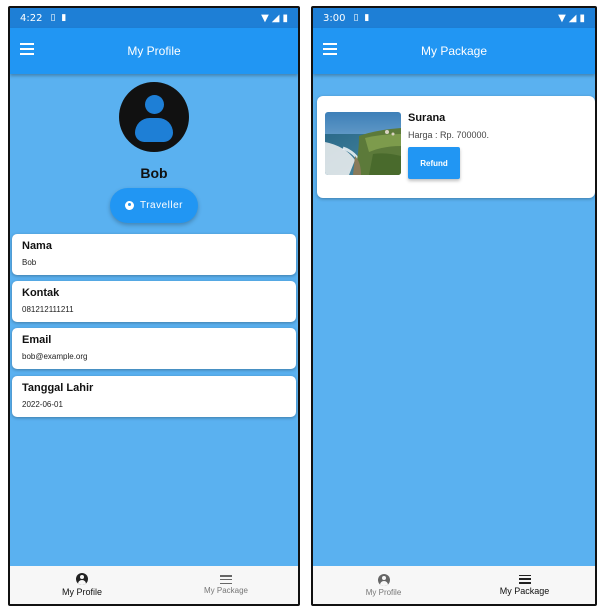 The height and width of the screenshot is (610, 598). What do you see at coordinates (449, 135) in the screenshot?
I see `package-price: Harga : Rp. 700000.` at bounding box center [449, 135].